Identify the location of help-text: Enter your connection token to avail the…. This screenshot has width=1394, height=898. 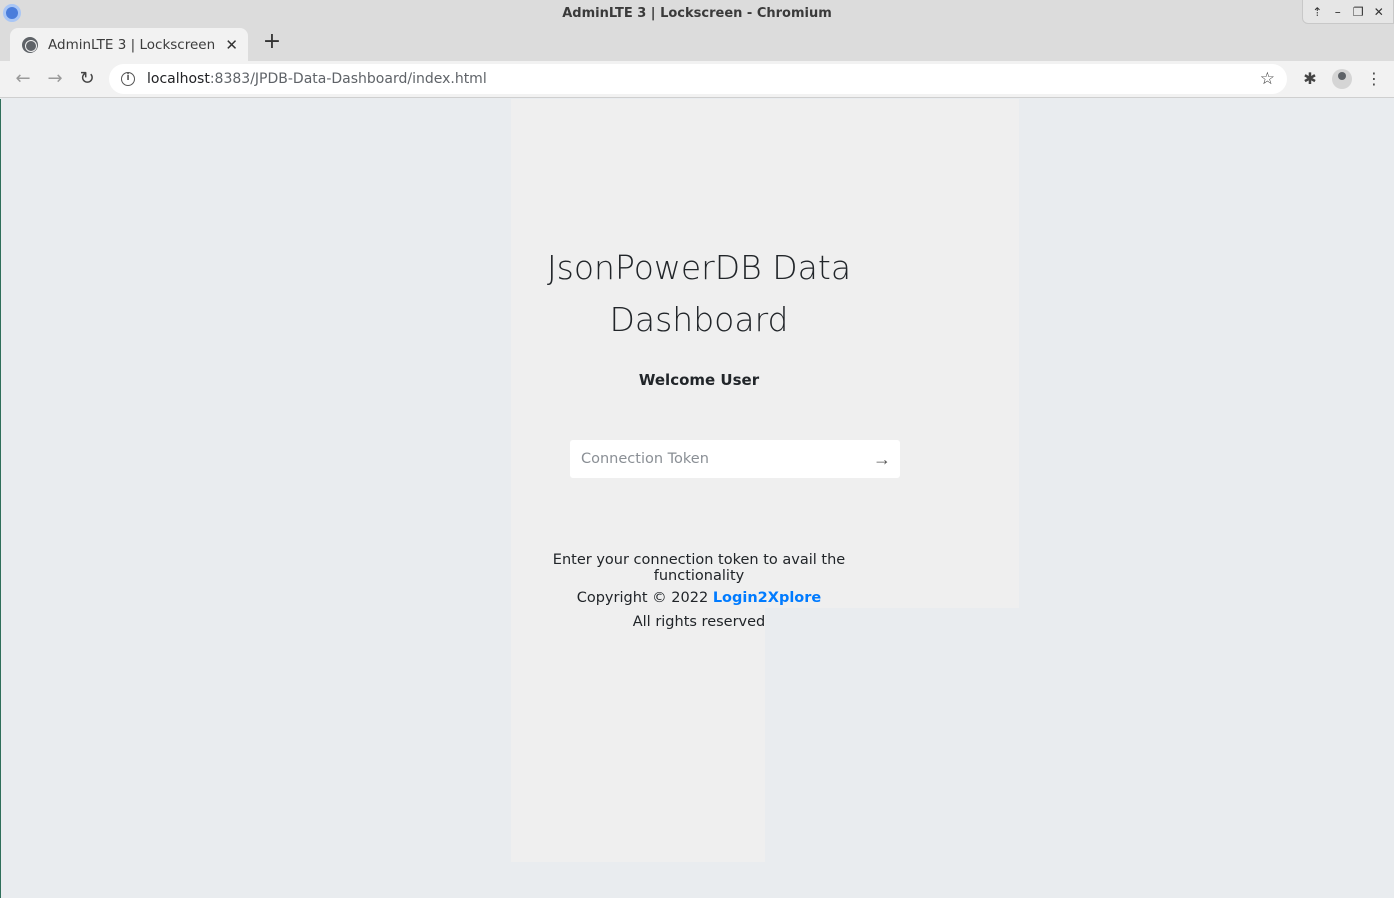
(699, 568).